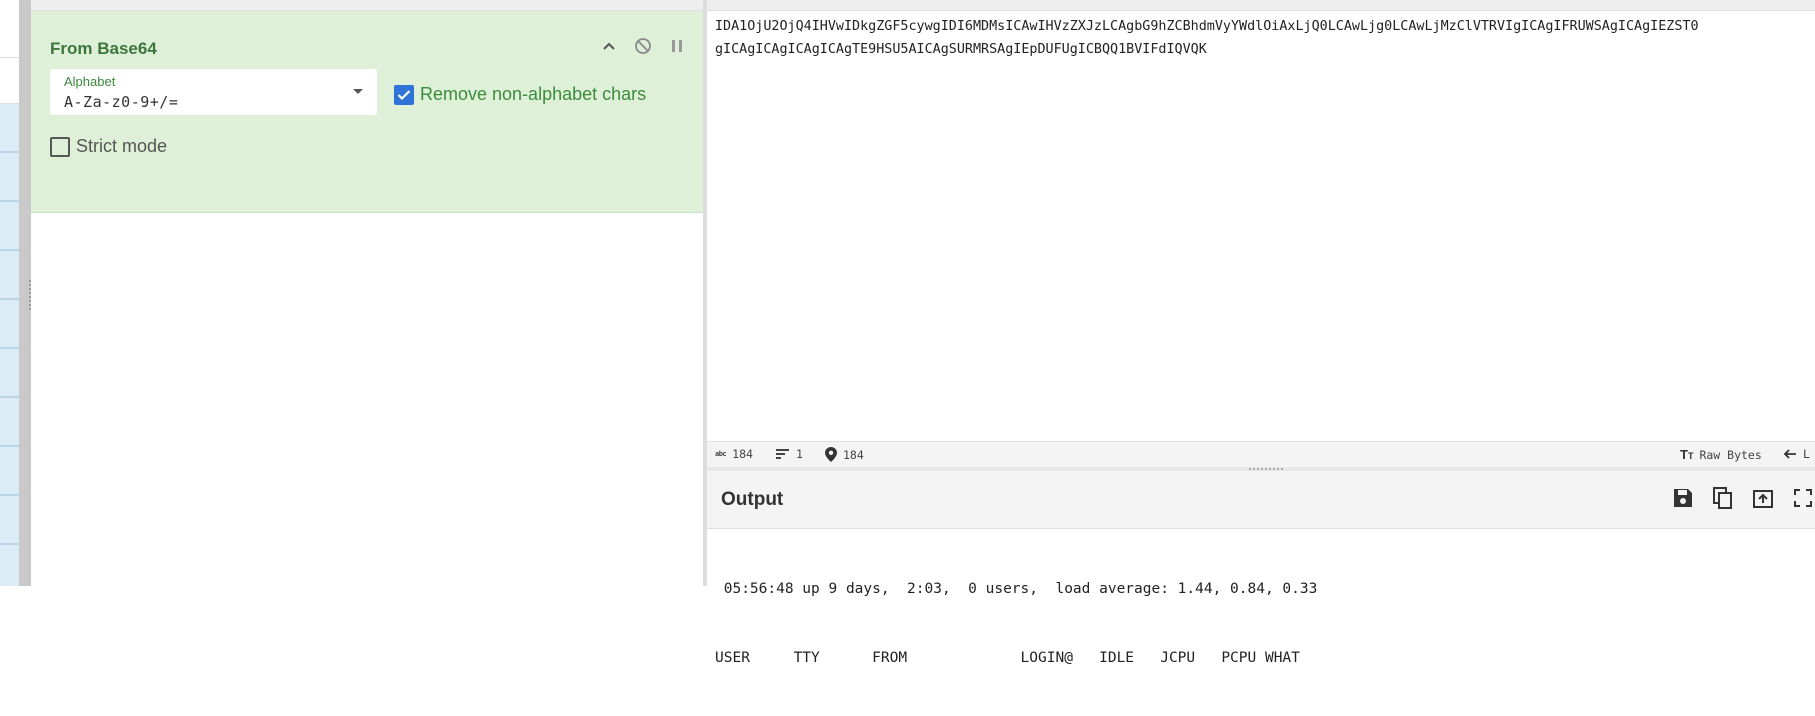  Describe the element at coordinates (358, 91) in the screenshot. I see `caret-down-icon` at that location.